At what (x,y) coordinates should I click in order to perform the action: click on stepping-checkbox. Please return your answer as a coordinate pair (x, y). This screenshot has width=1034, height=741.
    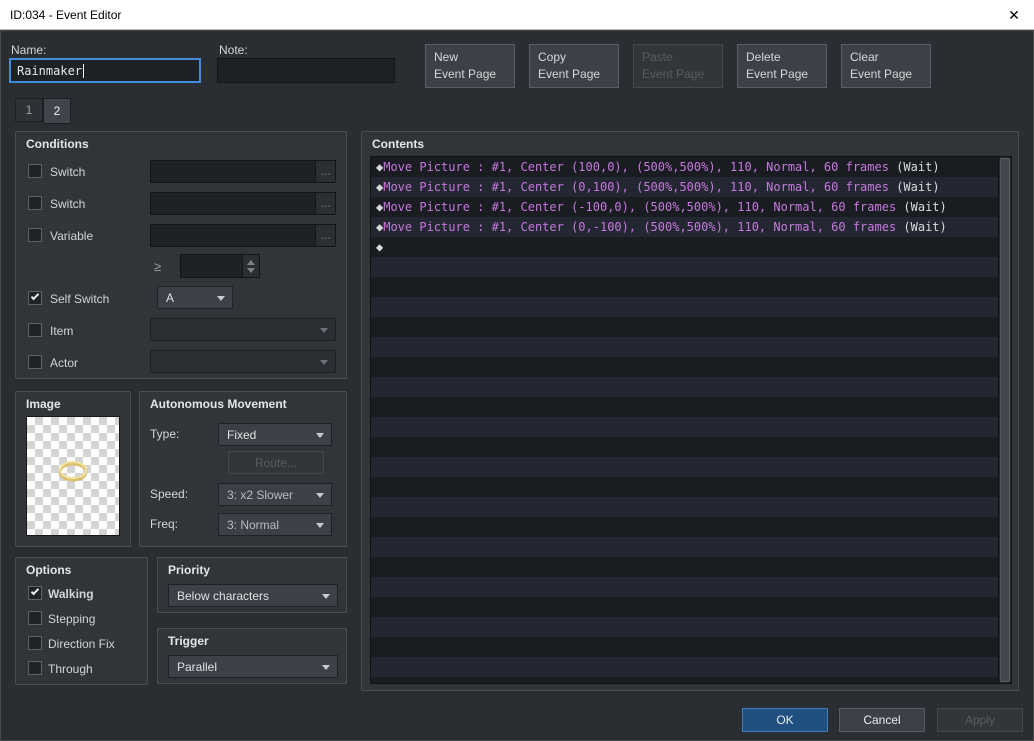
    Looking at the image, I should click on (35, 618).